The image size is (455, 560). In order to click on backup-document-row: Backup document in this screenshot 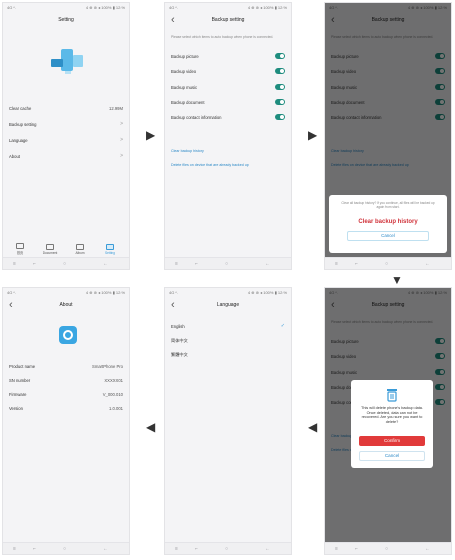, I will do `click(228, 104)`.